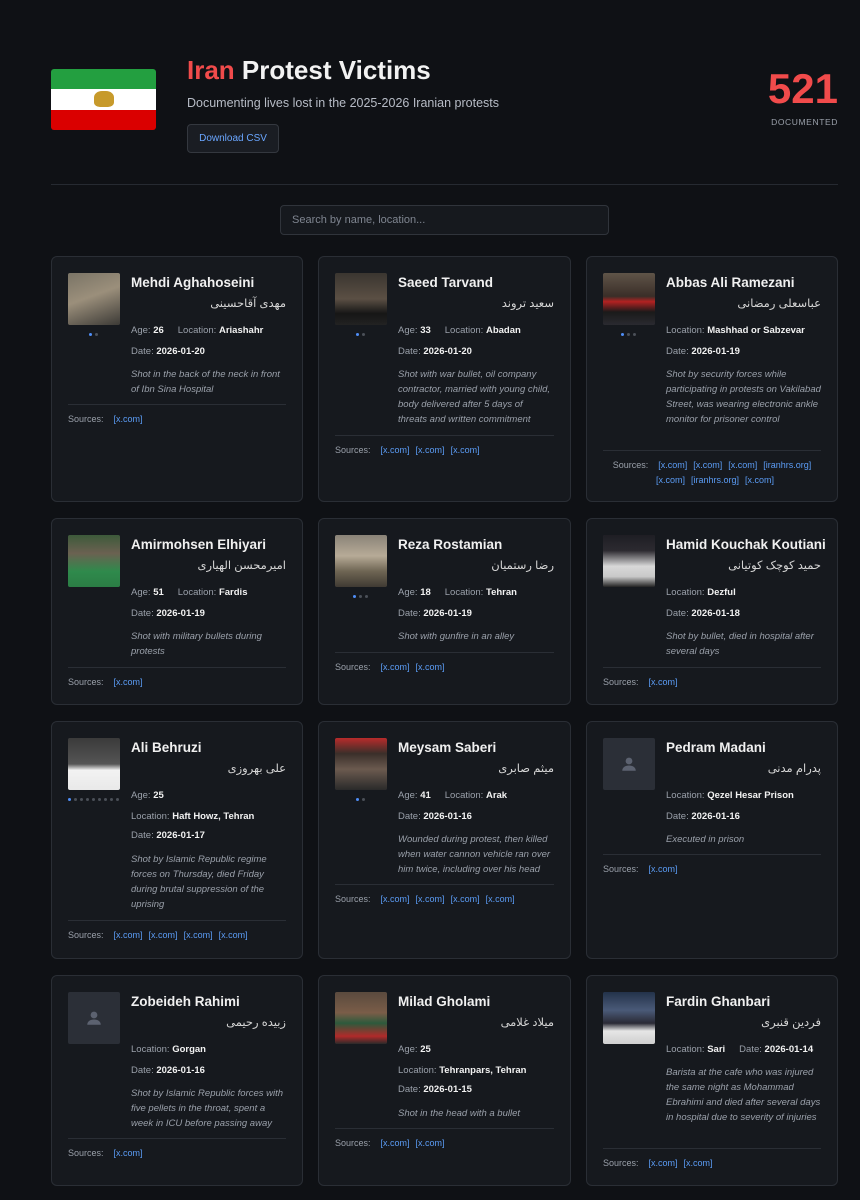  I want to click on documented-count: 521, so click(802, 88).